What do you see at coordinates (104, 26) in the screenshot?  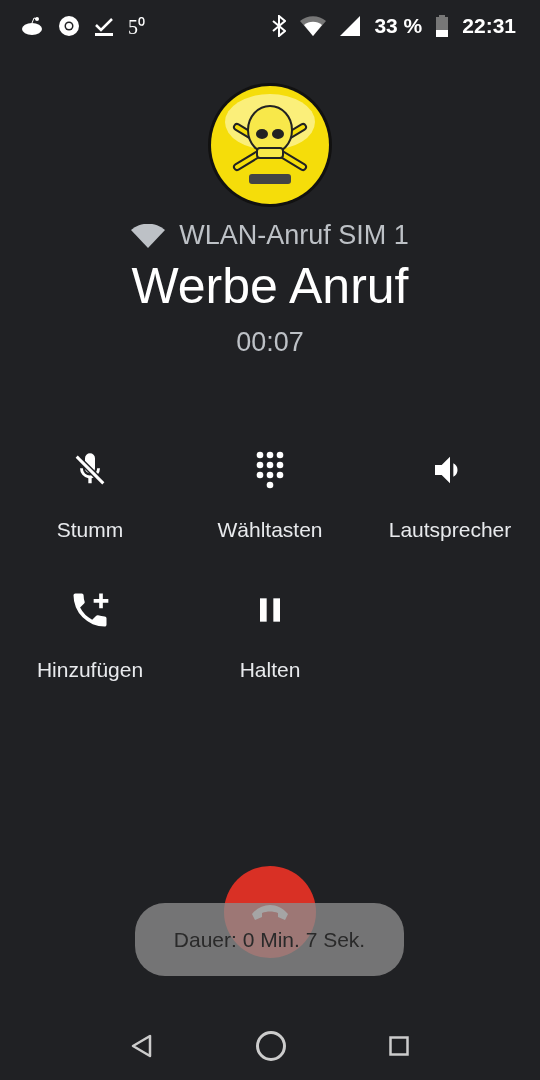 I see `download-done-icon` at bounding box center [104, 26].